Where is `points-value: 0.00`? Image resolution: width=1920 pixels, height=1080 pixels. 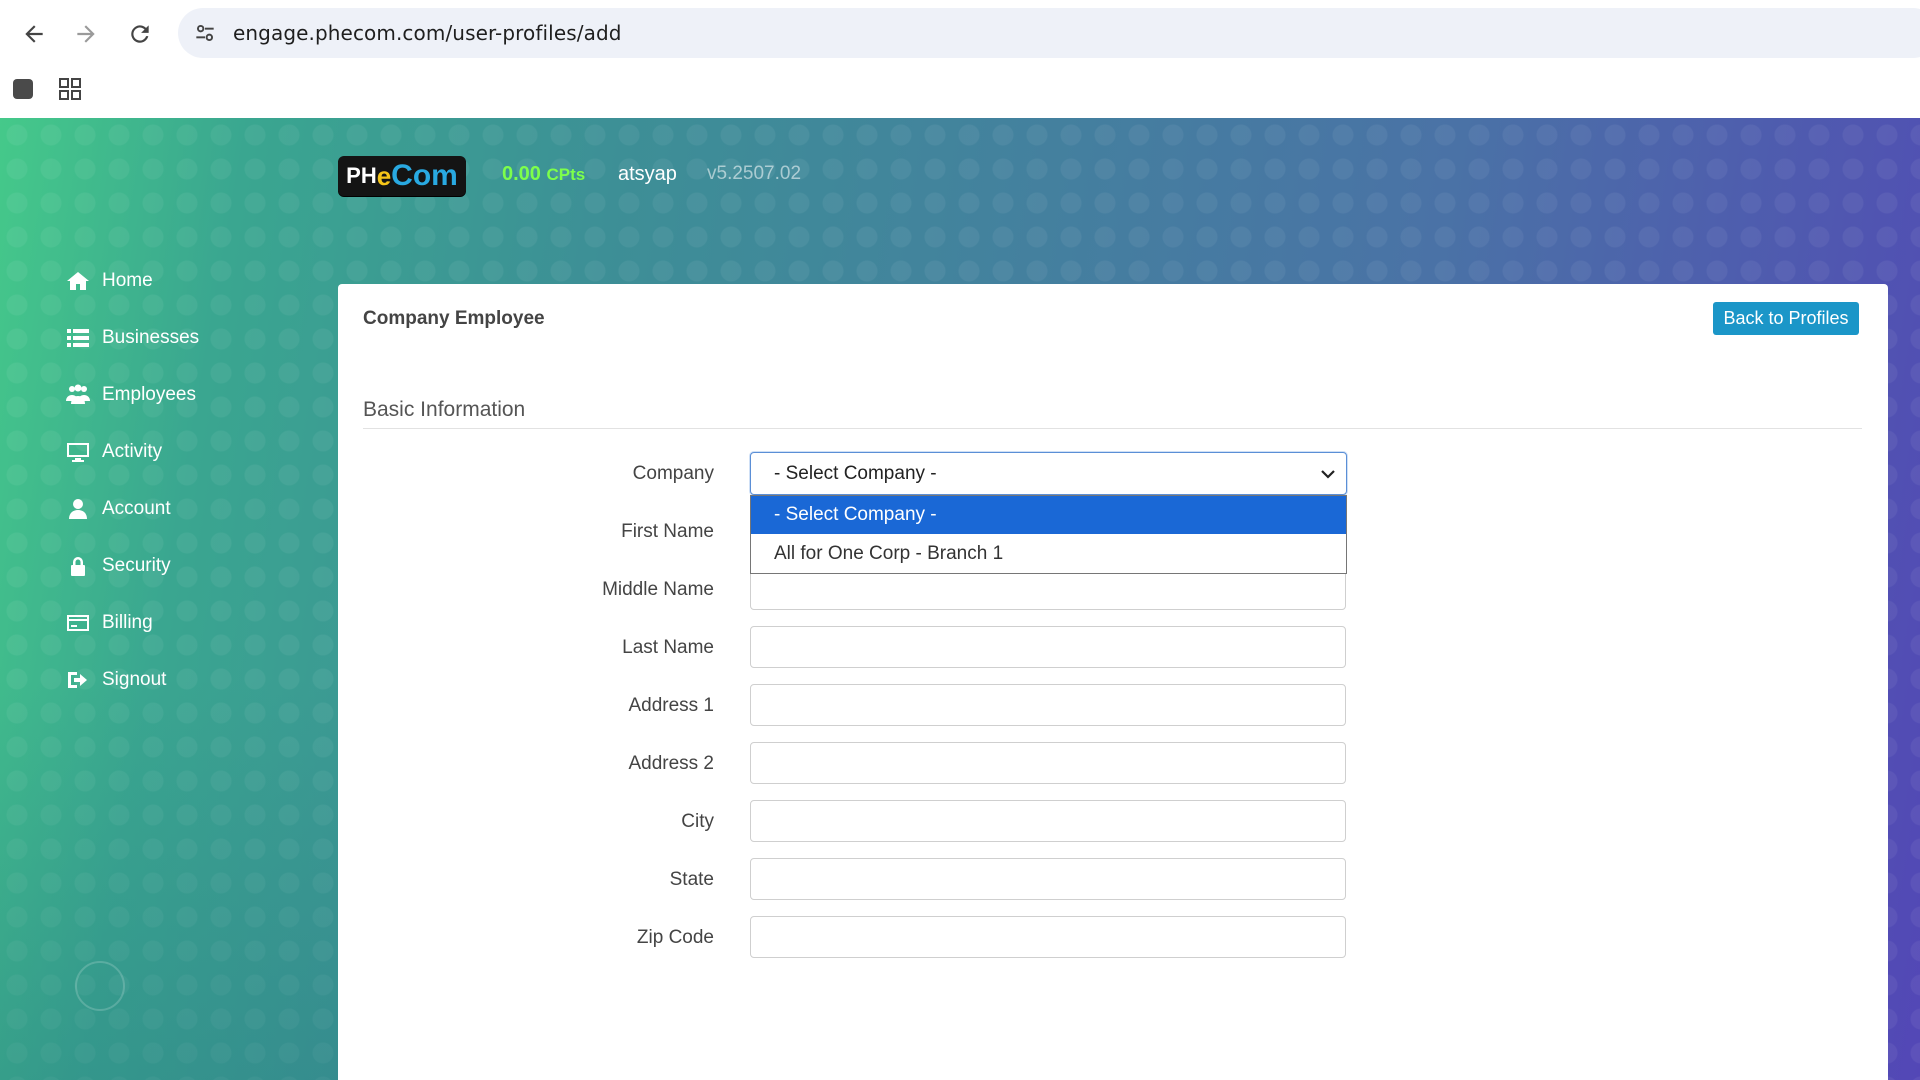 points-value: 0.00 is located at coordinates (521, 174).